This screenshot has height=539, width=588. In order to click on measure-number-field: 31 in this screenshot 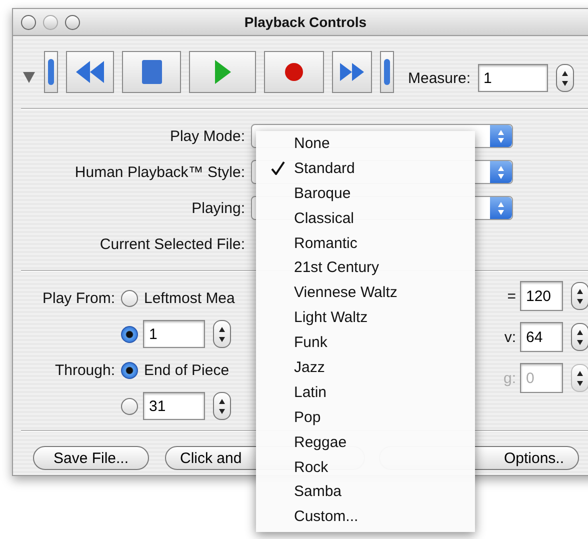, I will do `click(174, 406)`.